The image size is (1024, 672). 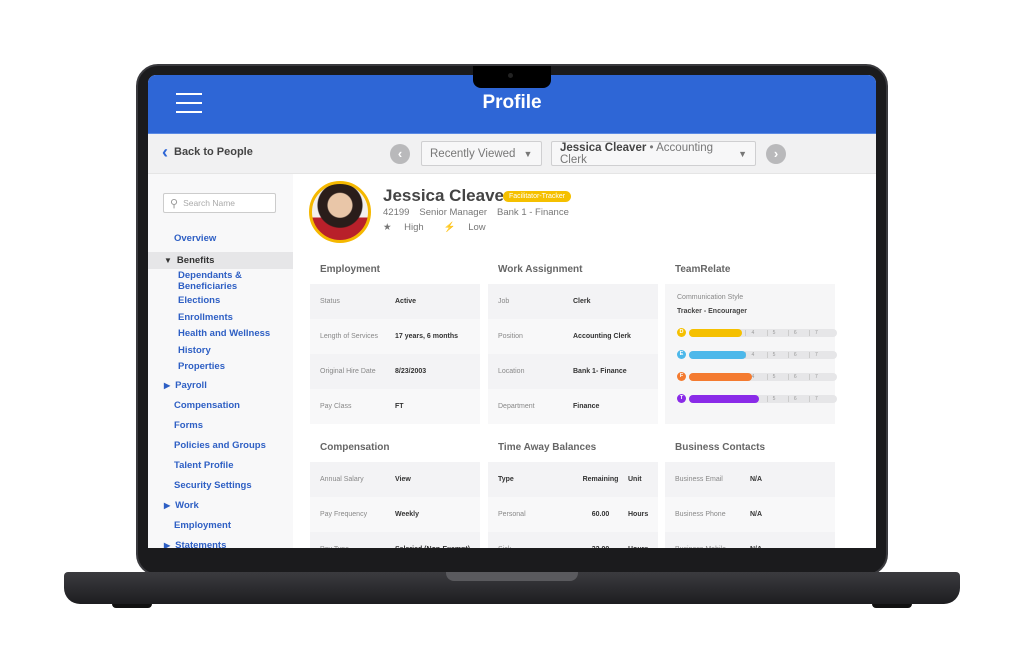 What do you see at coordinates (220, 334) in the screenshot?
I see `sidebar-item-health-and-wellness: Health and Wellness` at bounding box center [220, 334].